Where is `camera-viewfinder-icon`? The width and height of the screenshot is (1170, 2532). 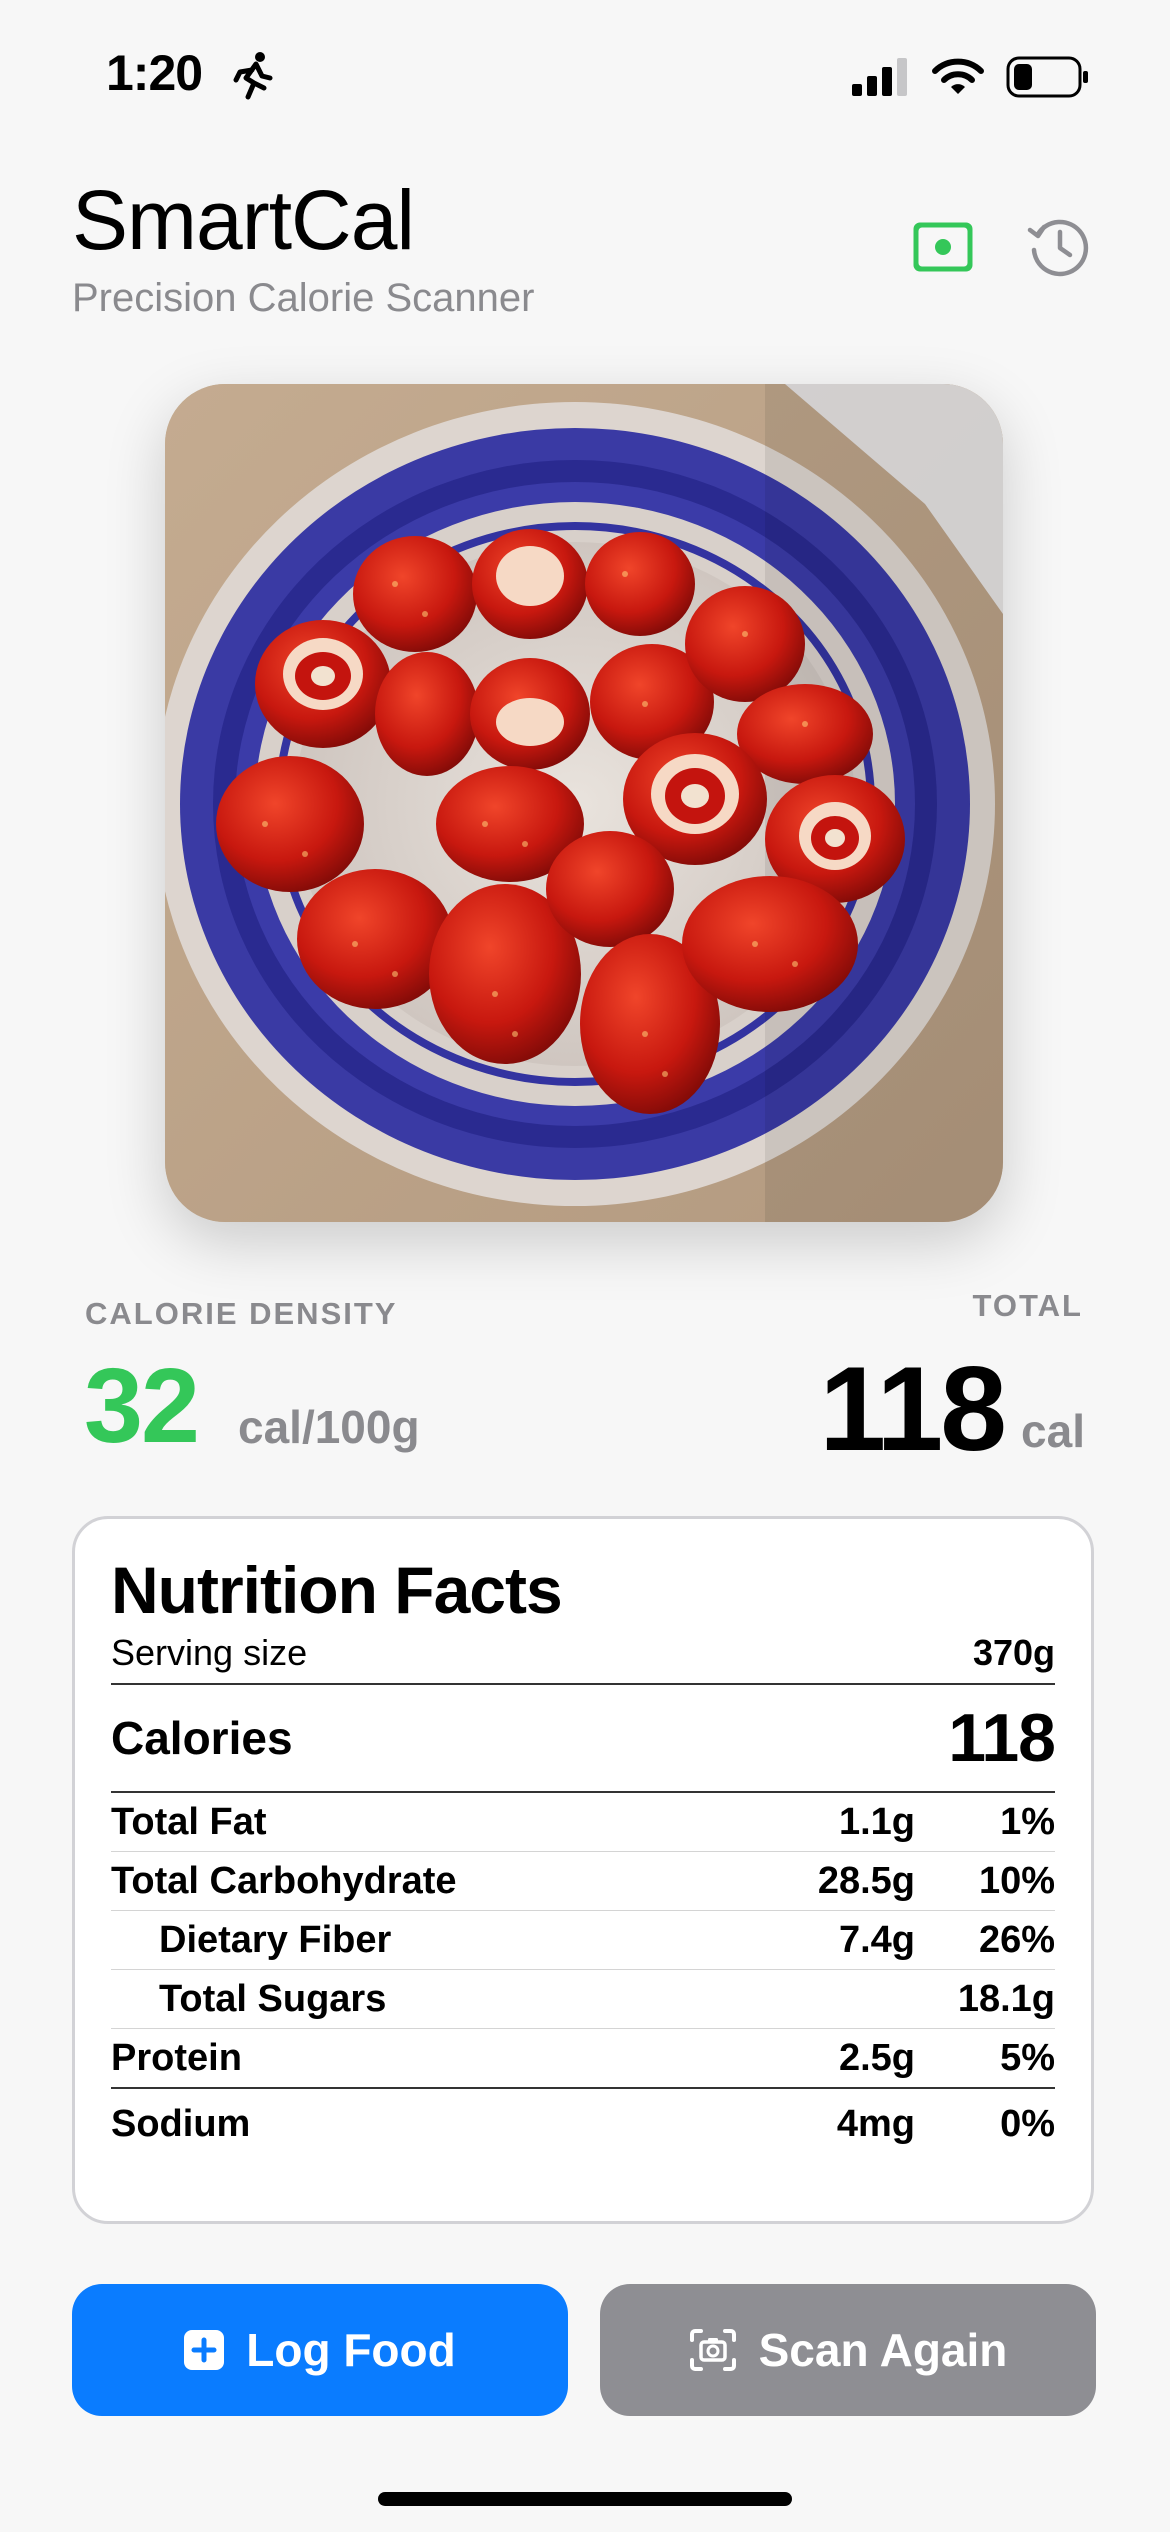
camera-viewfinder-icon is located at coordinates (712, 2350).